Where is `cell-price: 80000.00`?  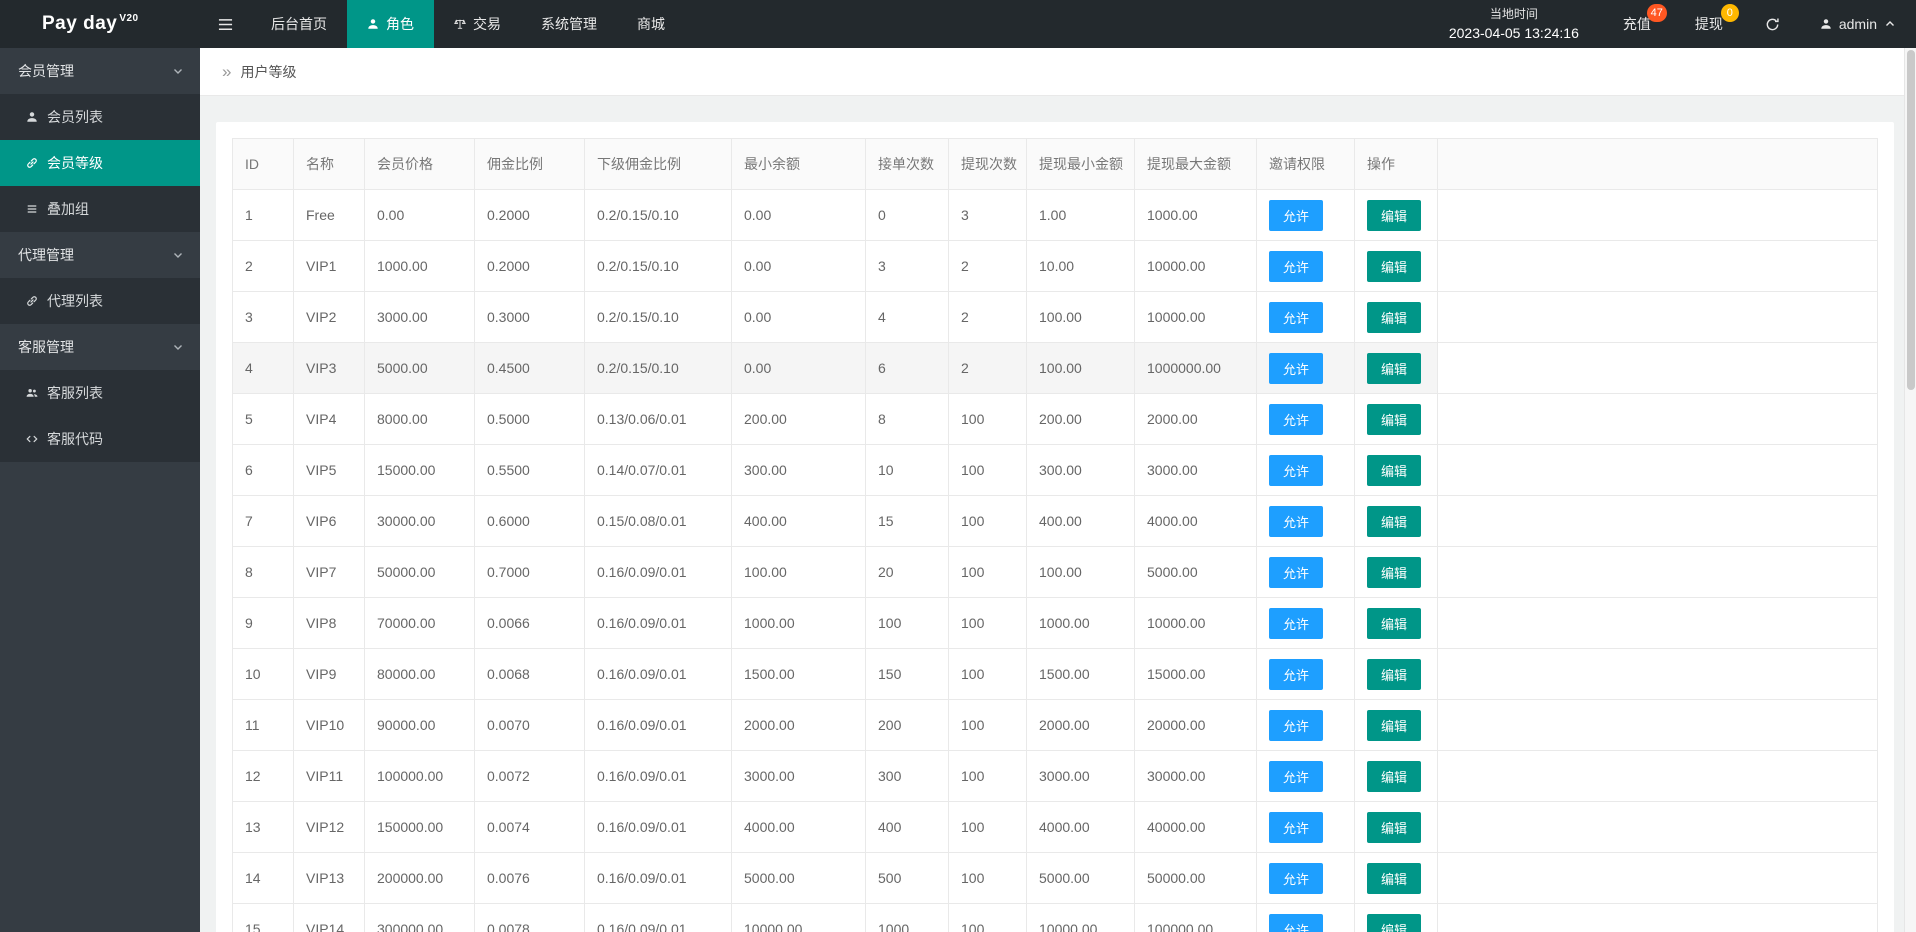 cell-price: 80000.00 is located at coordinates (419, 674).